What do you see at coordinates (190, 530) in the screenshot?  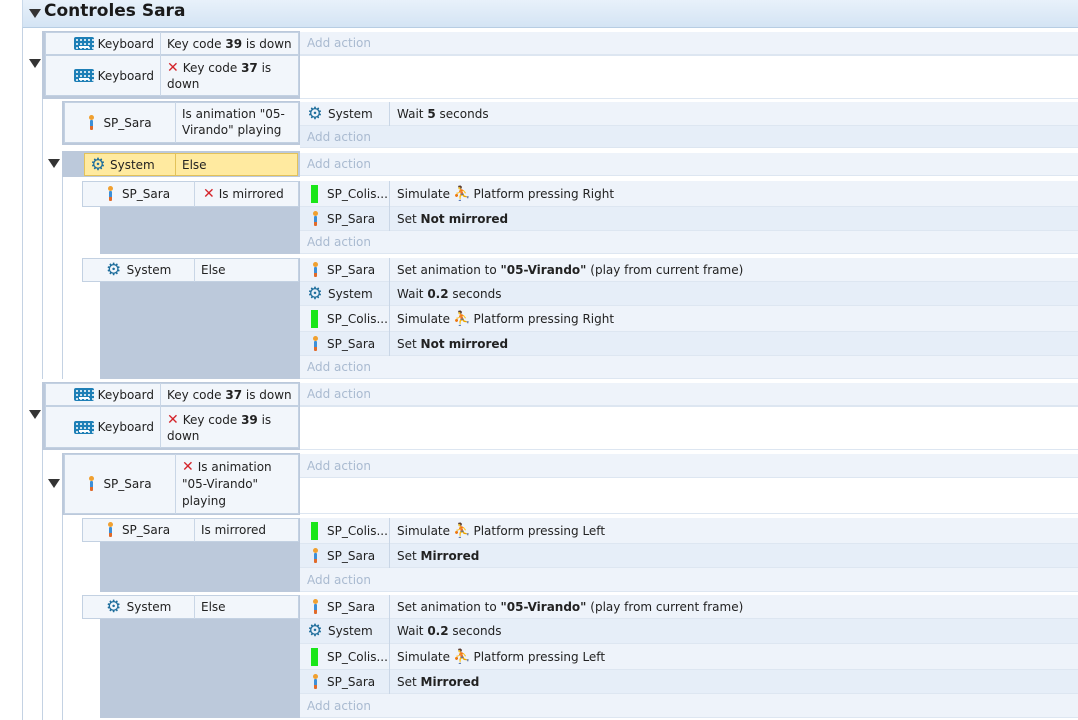 I see `condition-row: SP_Sara Is mirrored` at bounding box center [190, 530].